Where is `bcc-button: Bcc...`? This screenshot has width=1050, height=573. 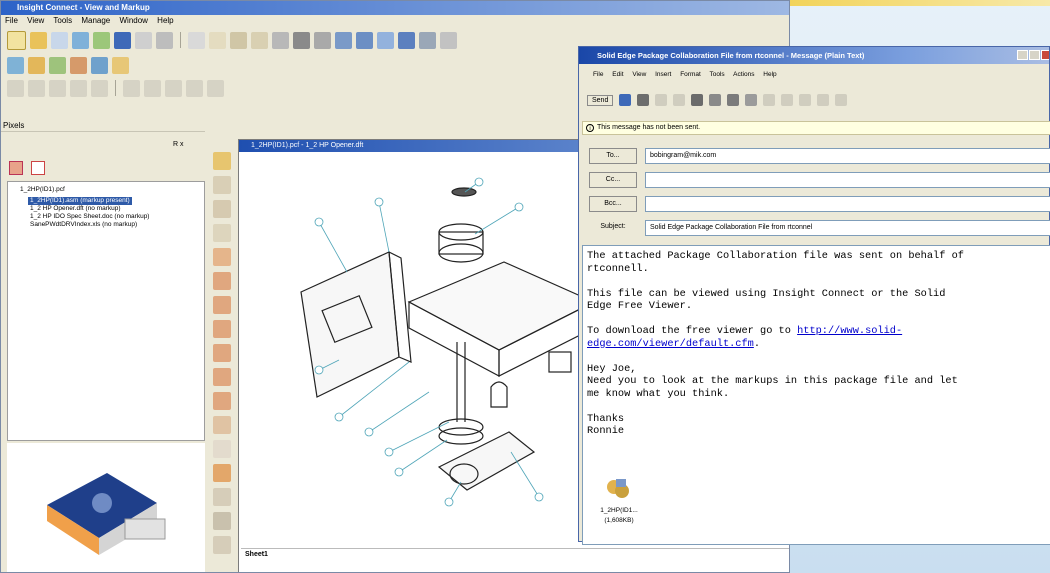 bcc-button: Bcc... is located at coordinates (613, 204).